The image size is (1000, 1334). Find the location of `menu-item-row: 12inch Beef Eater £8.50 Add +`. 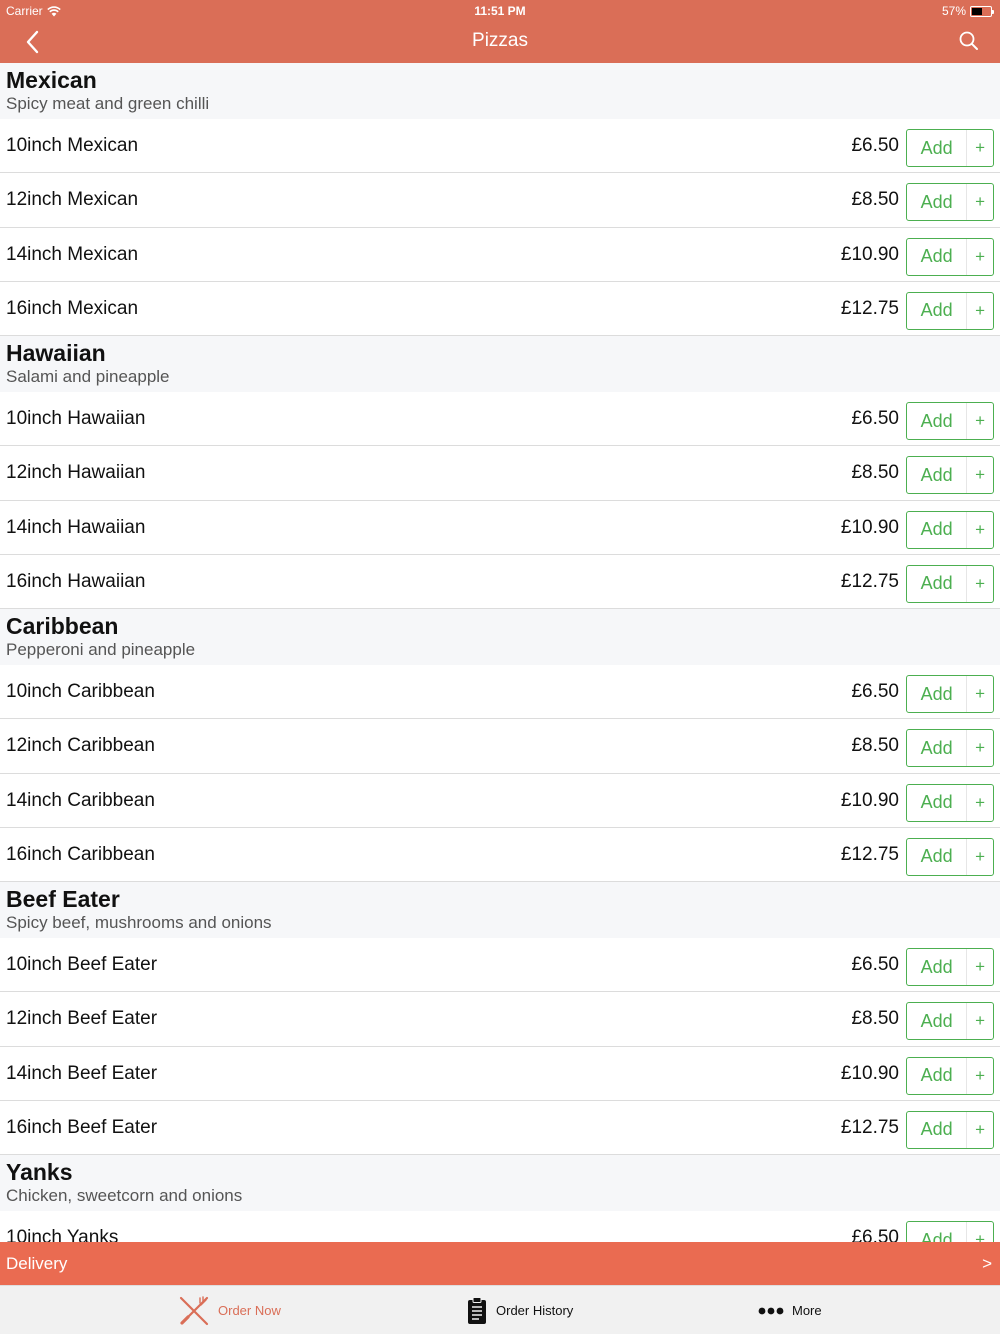

menu-item-row: 12inch Beef Eater £8.50 Add + is located at coordinates (500, 1019).